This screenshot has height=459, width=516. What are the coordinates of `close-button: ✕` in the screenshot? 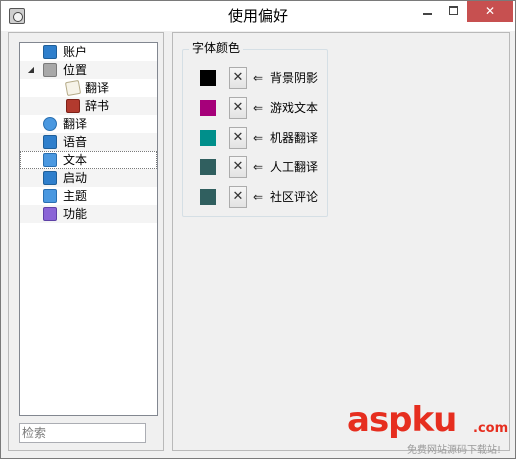 It's located at (490, 11).